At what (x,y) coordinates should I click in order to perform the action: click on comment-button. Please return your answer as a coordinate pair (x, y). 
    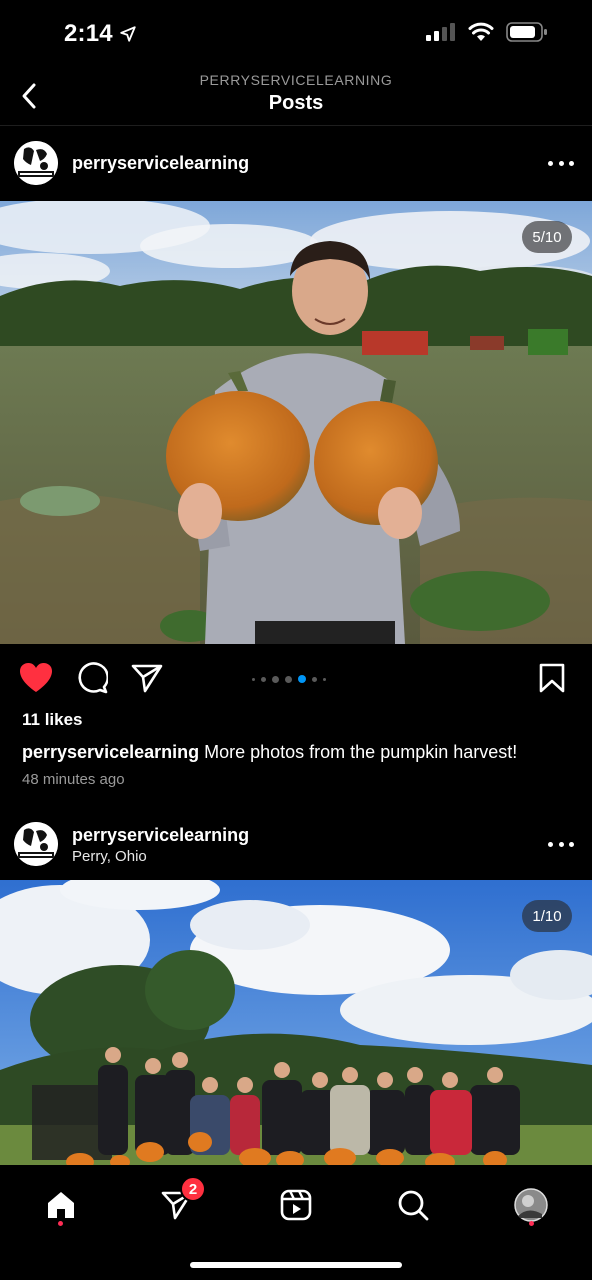
    Looking at the image, I should click on (92, 678).